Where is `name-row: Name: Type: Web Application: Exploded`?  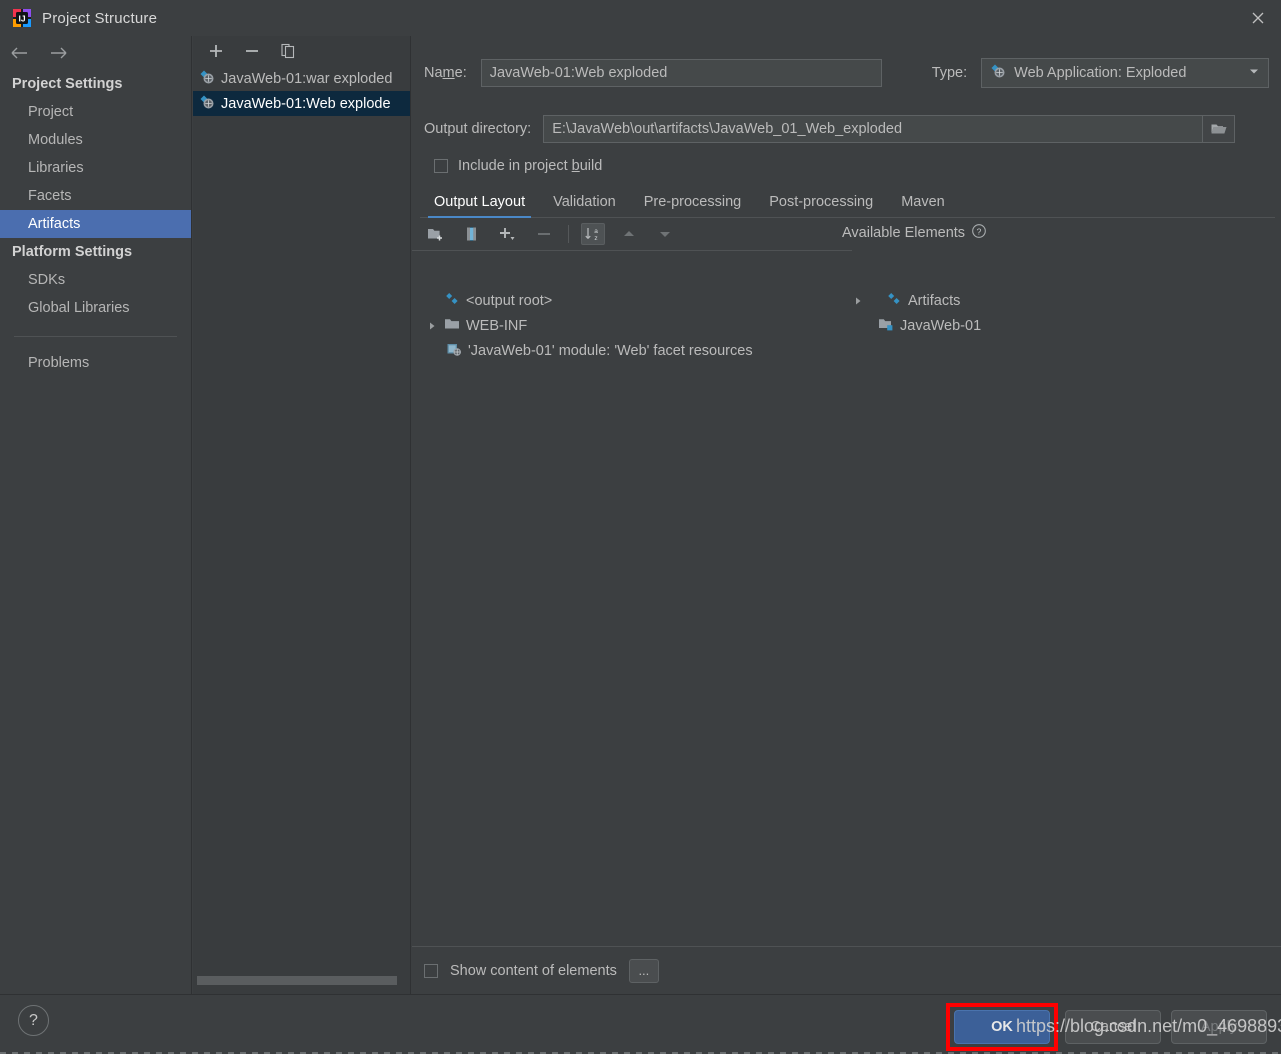
name-row: Name: Type: Web Application: Exploded is located at coordinates (846, 73).